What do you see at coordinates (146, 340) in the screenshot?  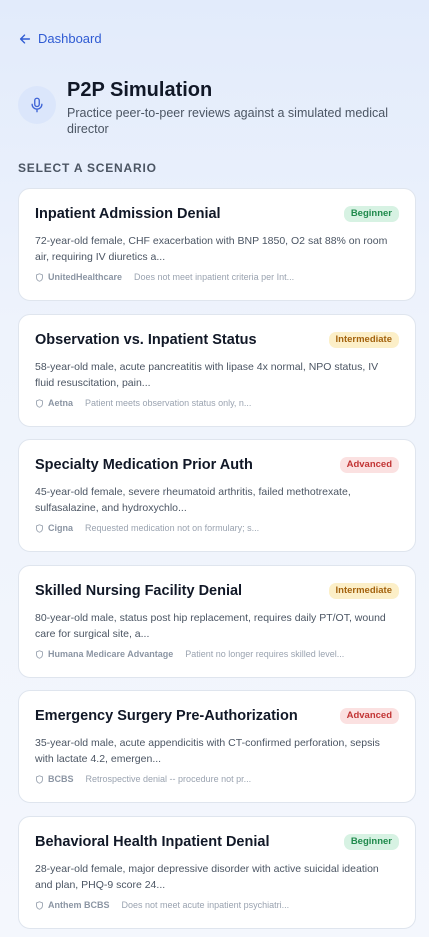 I see `scenario-title: Observation vs. Inpatient Status` at bounding box center [146, 340].